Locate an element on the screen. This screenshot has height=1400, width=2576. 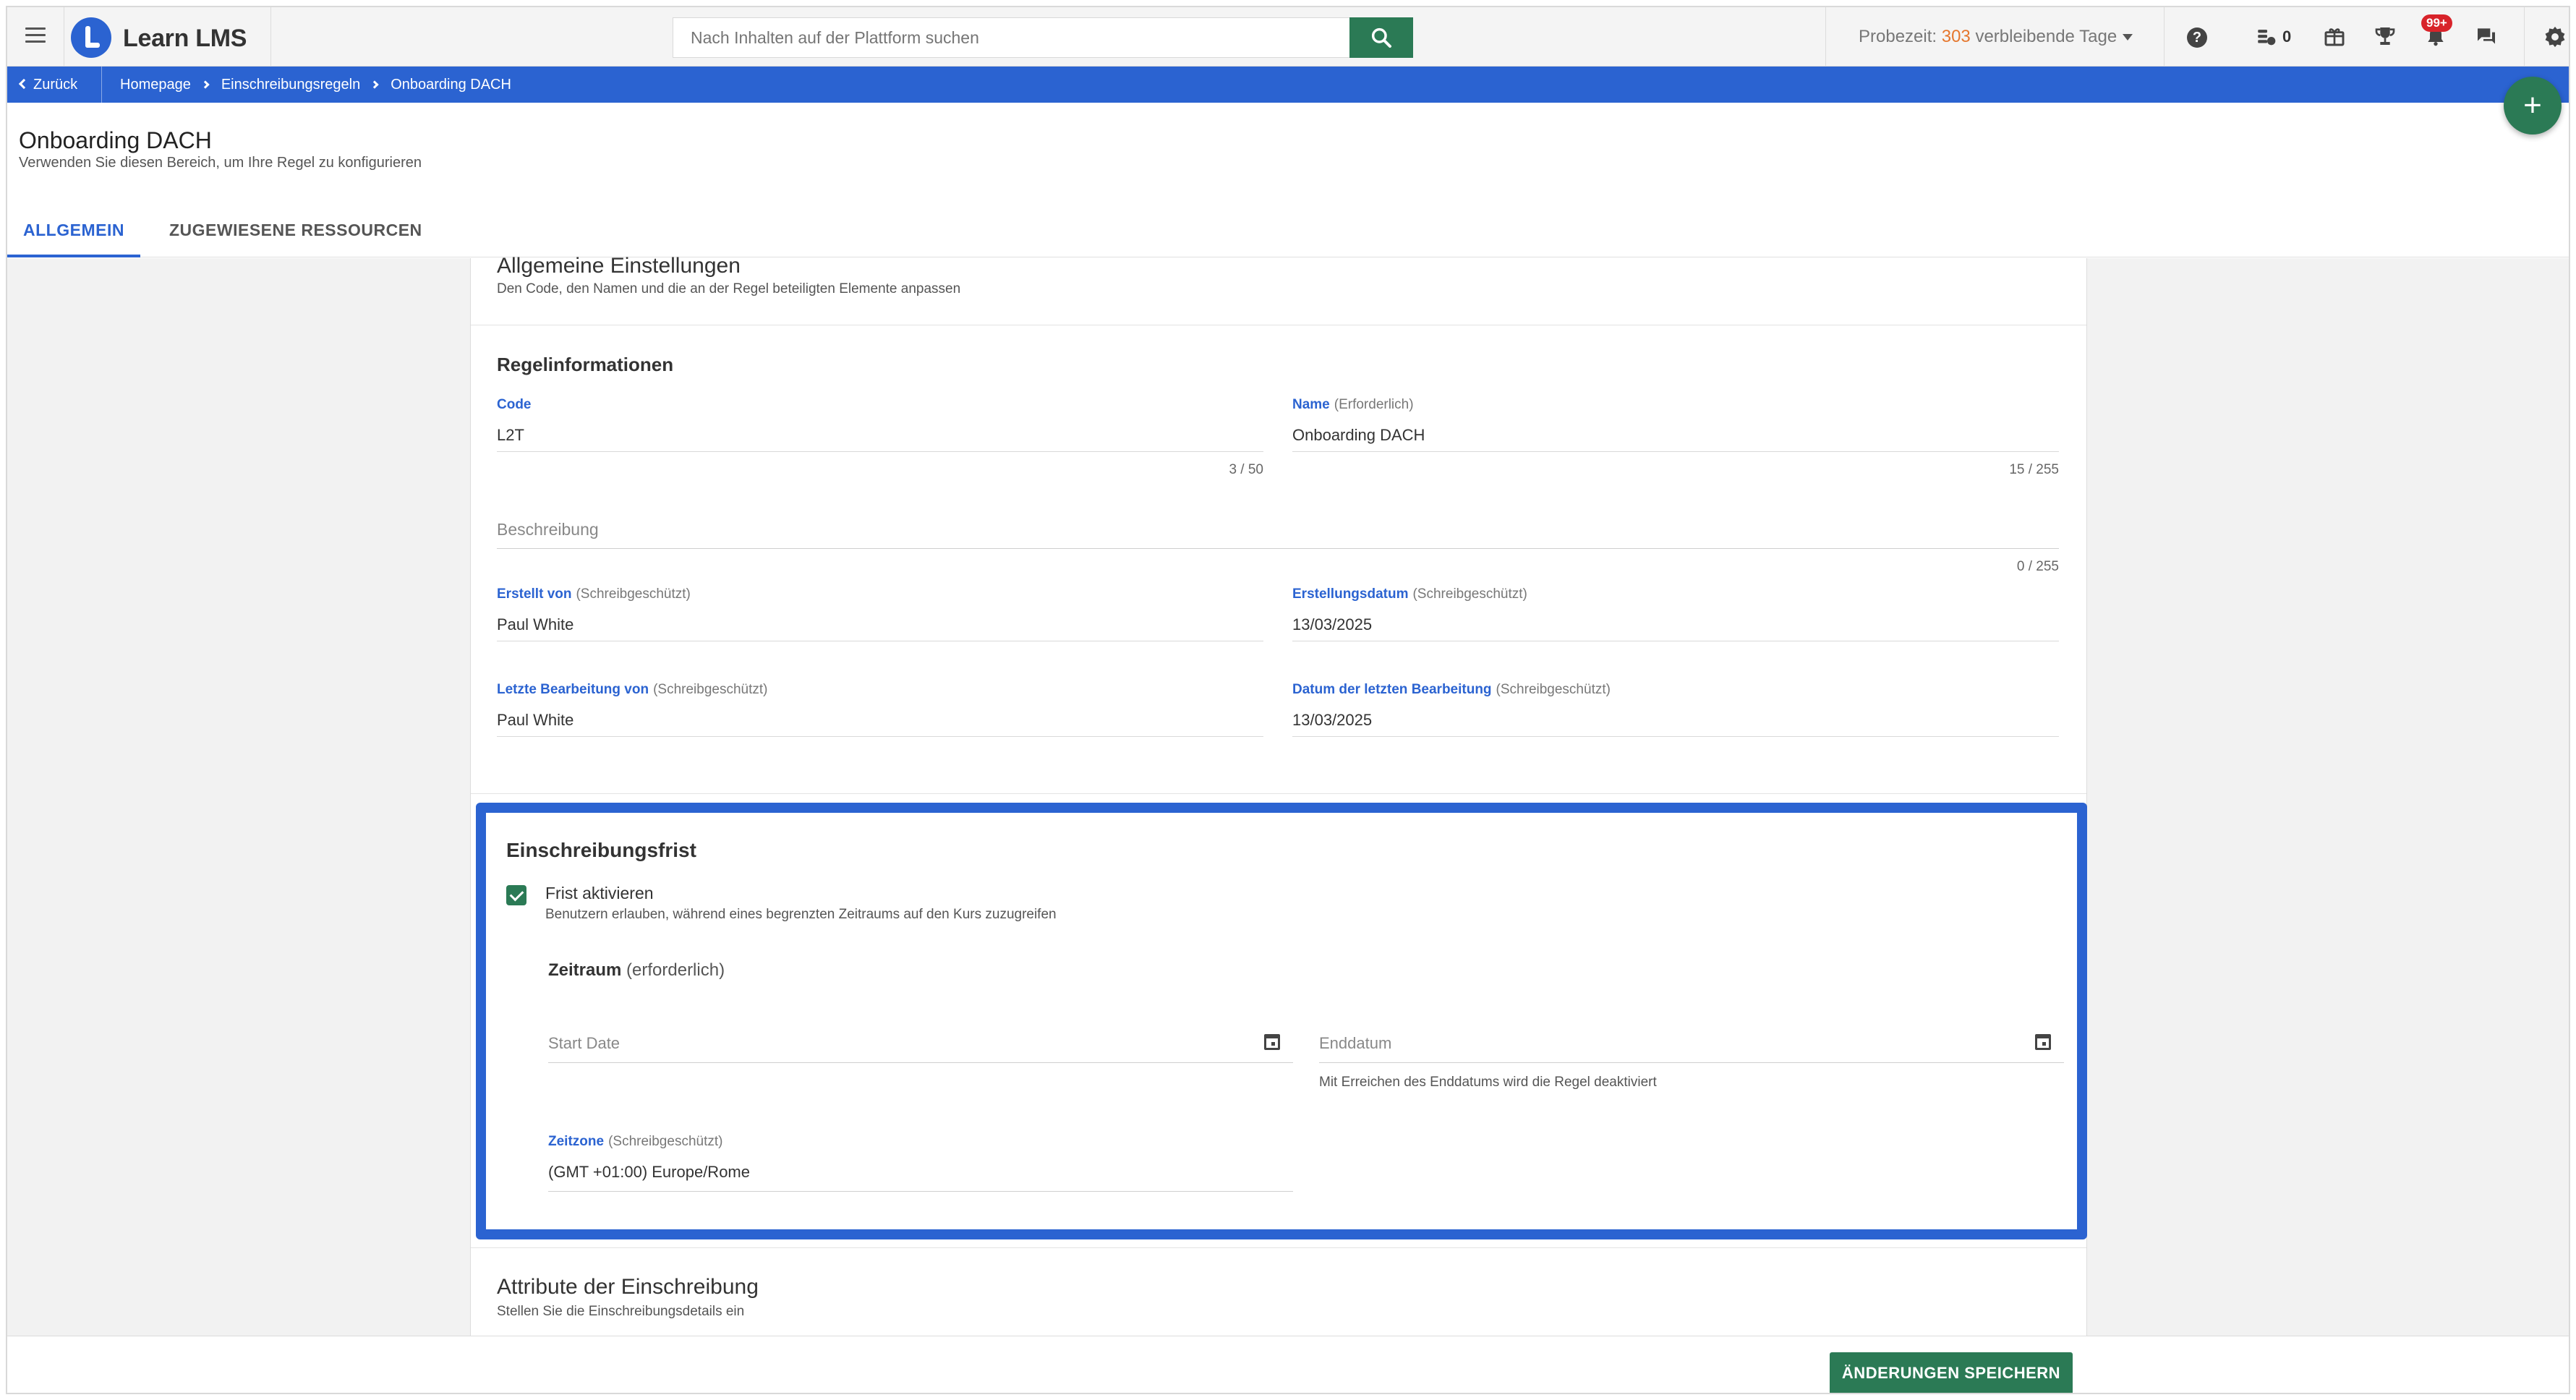
name-value: Onboarding DACH is located at coordinates (1676, 439).